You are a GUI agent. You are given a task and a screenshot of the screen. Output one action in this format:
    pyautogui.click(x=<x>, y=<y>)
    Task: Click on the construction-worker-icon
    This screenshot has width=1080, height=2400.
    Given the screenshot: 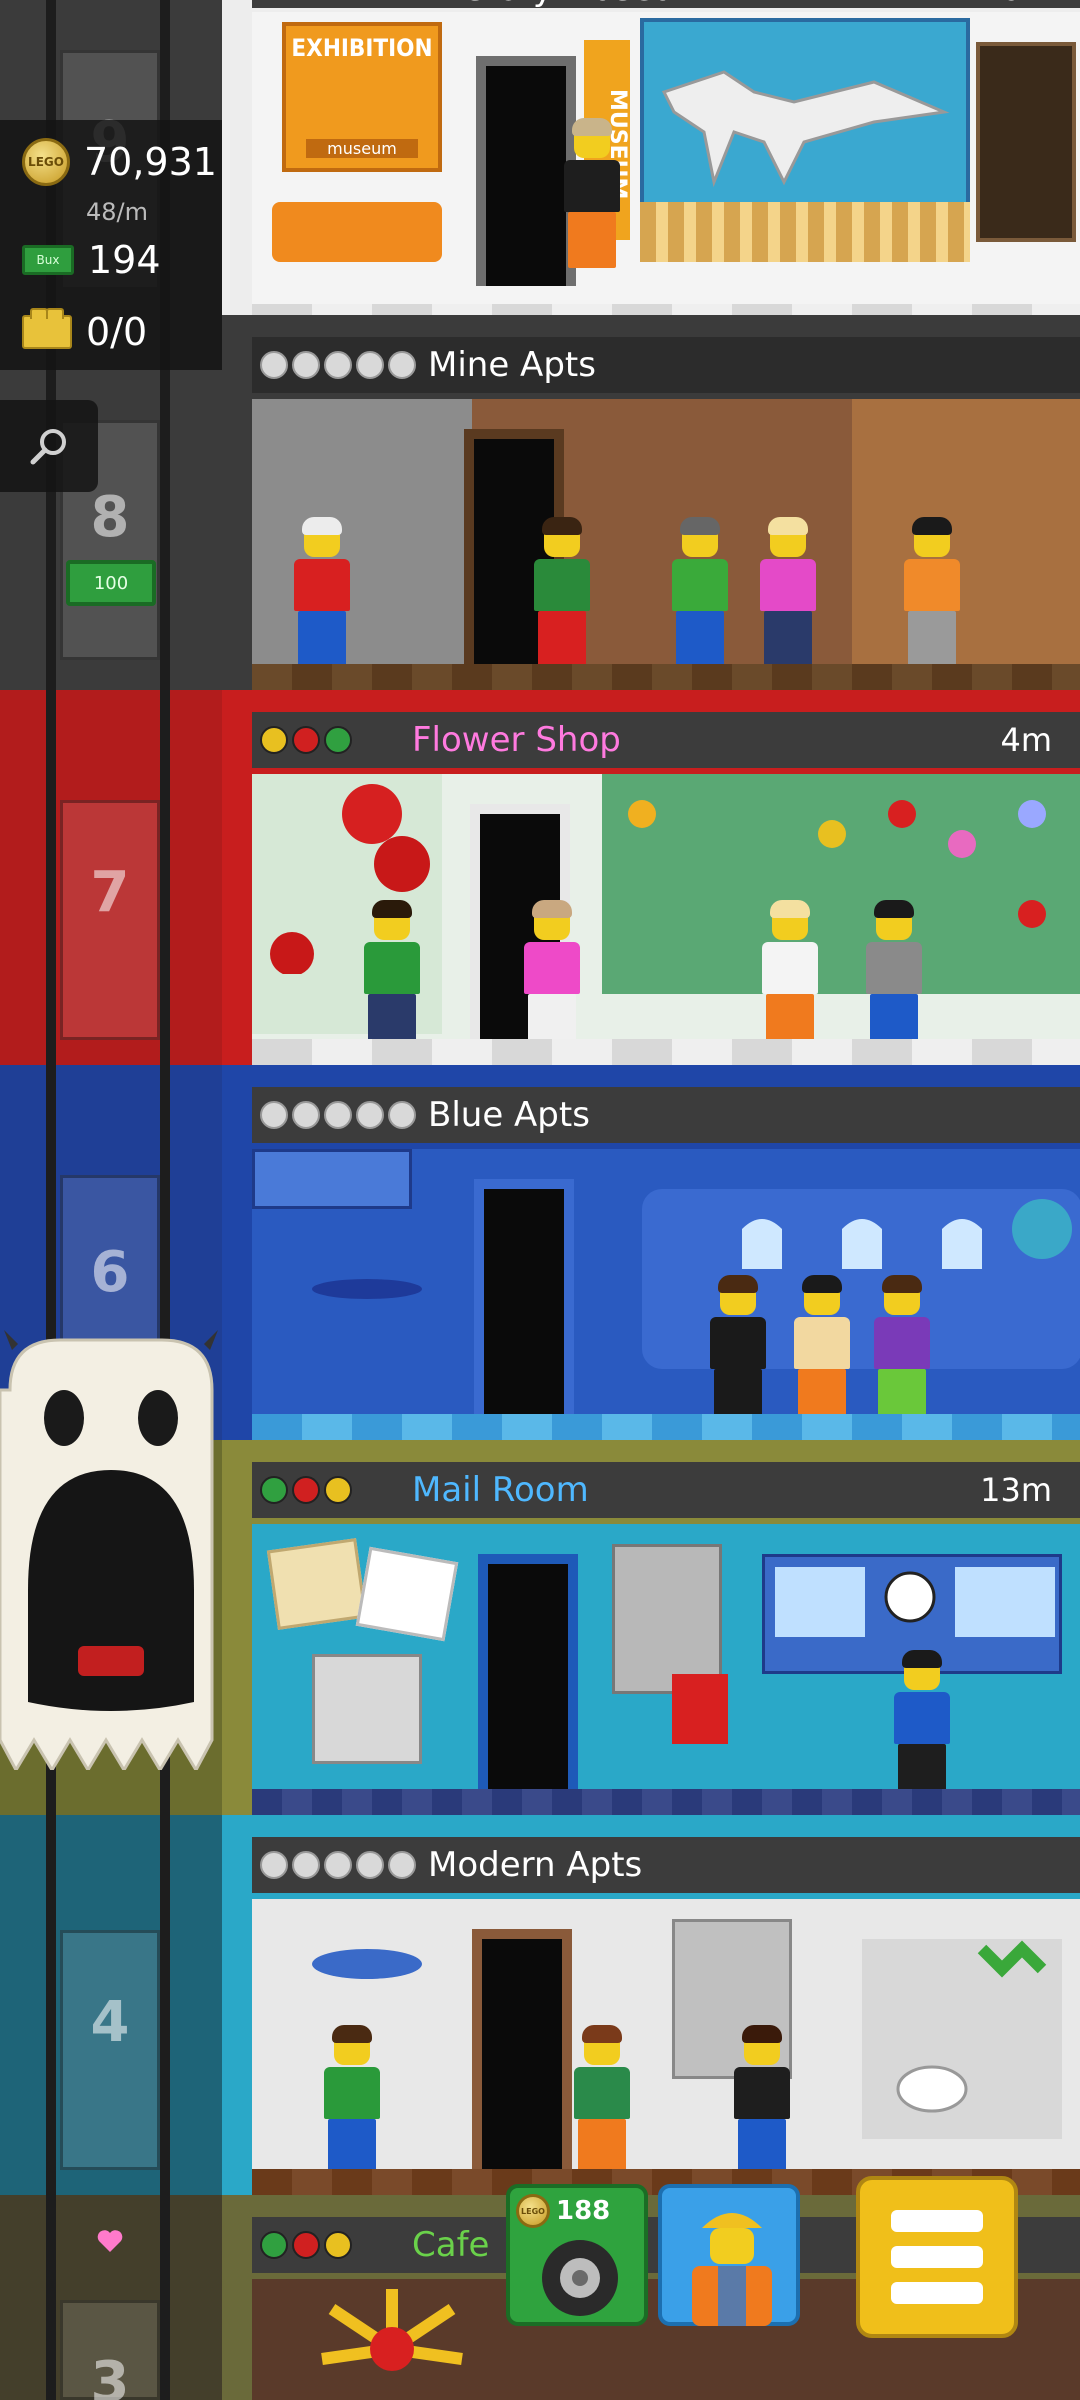 What is the action you would take?
    pyautogui.click(x=732, y=2269)
    